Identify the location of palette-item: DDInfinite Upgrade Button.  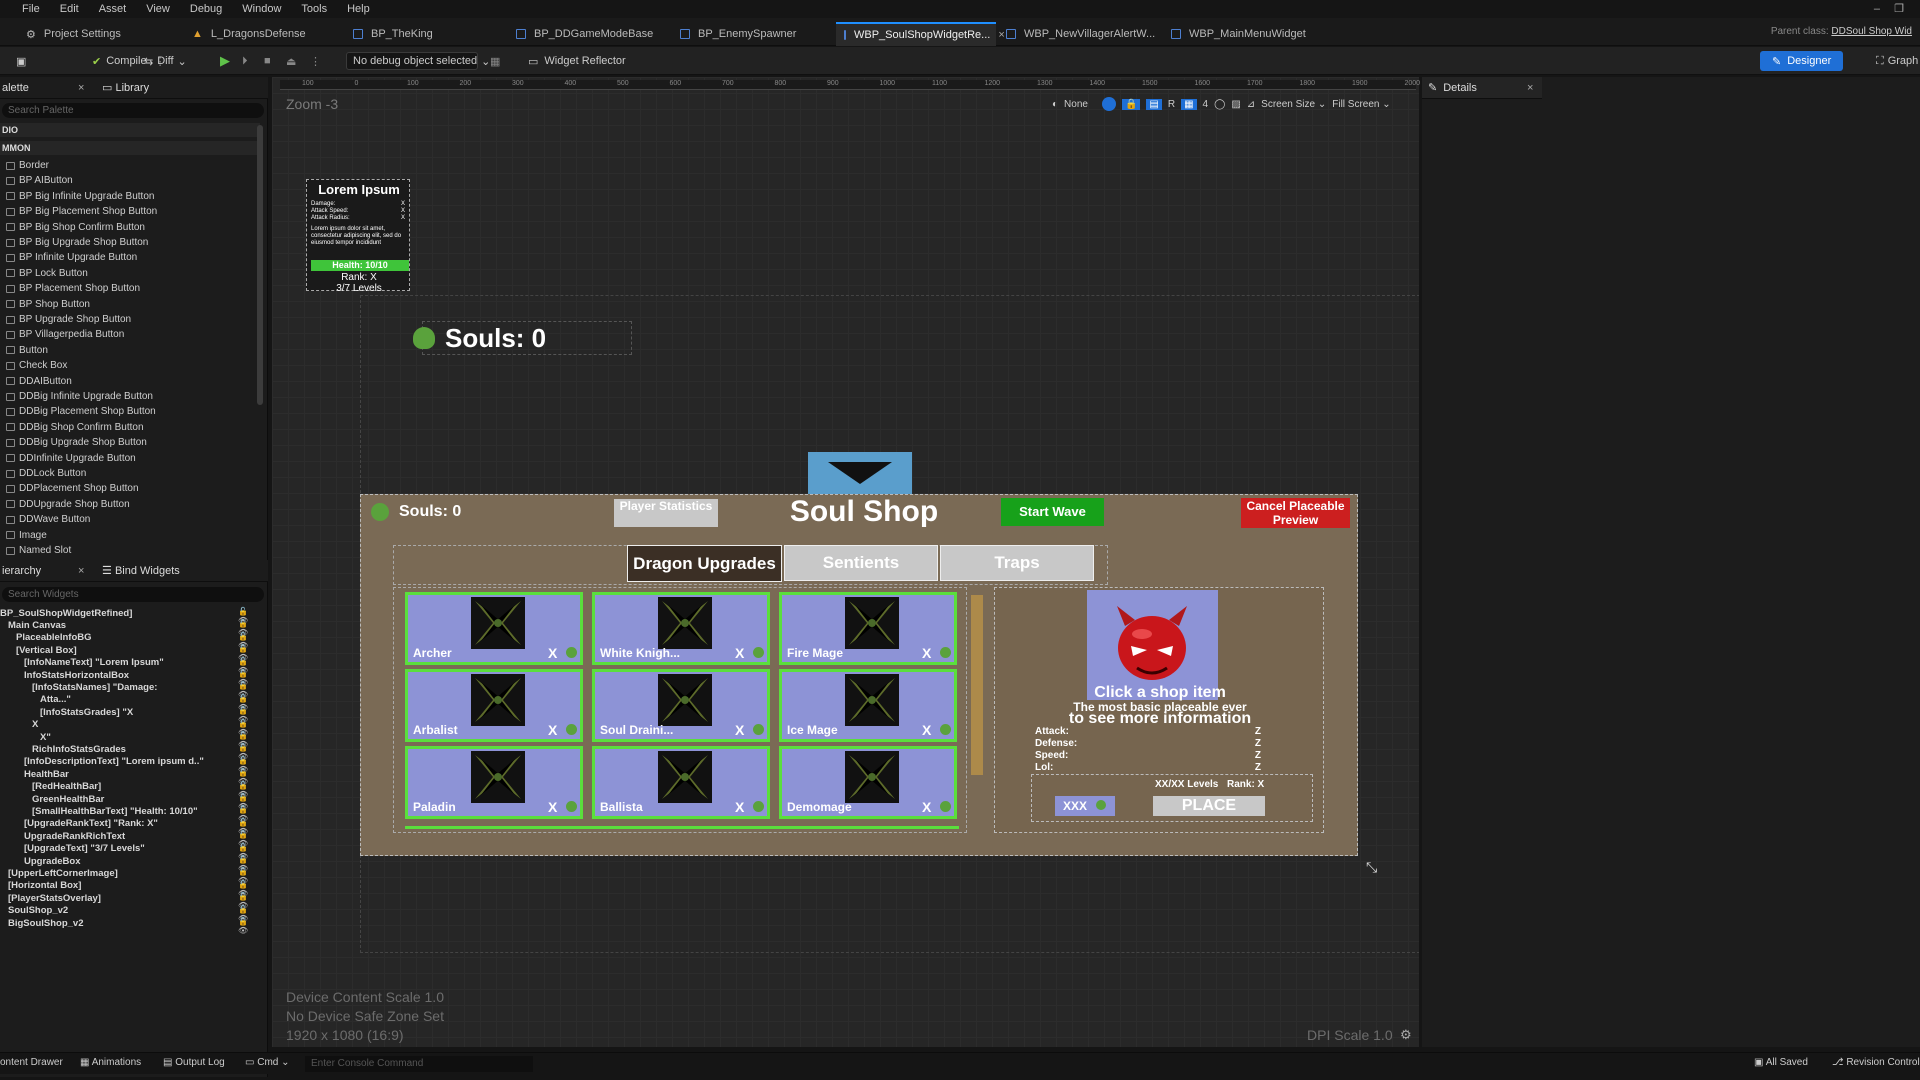
(71, 458).